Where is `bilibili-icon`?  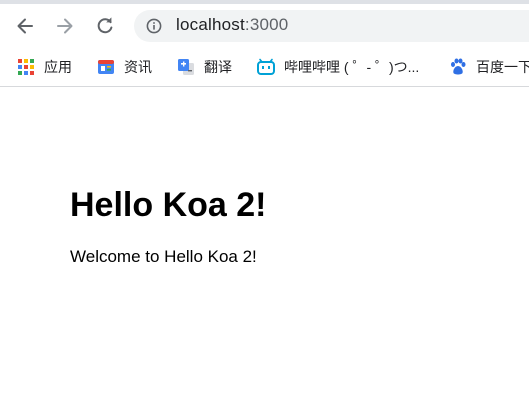
bilibili-icon is located at coordinates (266, 66).